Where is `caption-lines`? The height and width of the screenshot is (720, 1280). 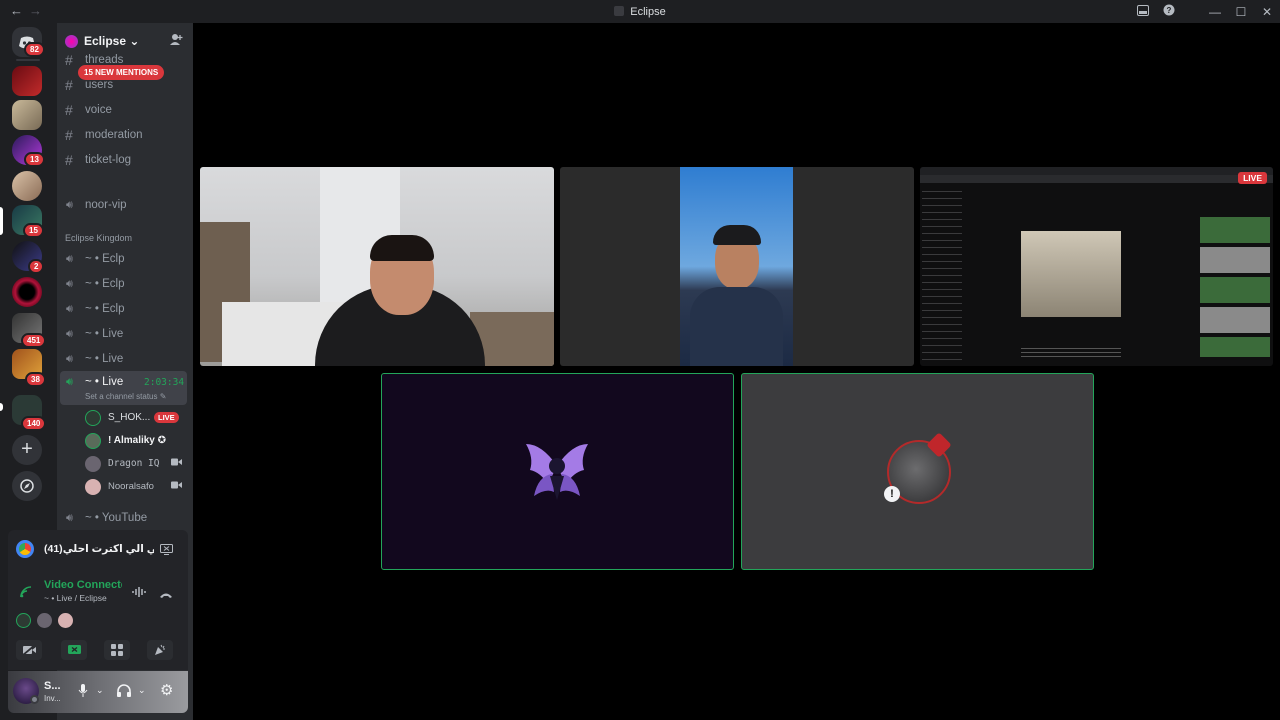 caption-lines is located at coordinates (1071, 352).